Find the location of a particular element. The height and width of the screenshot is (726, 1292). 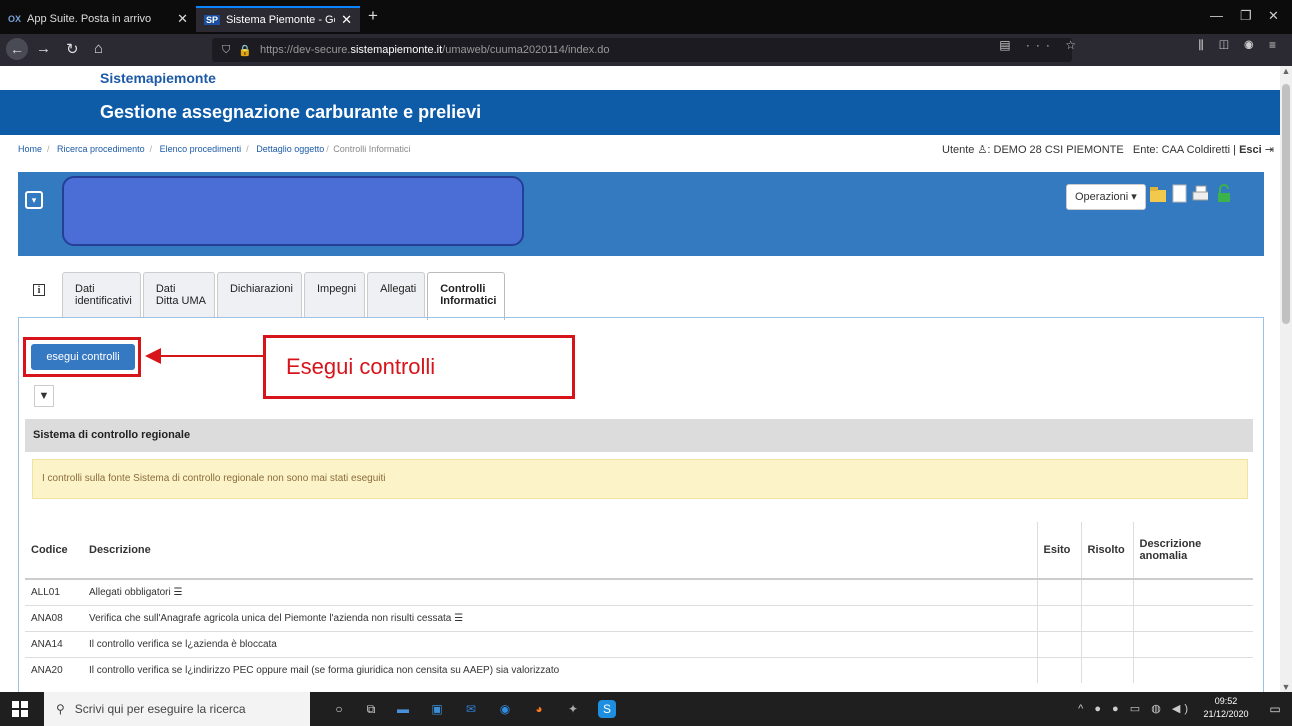

task-view-icon: ⧉ is located at coordinates (371, 709).